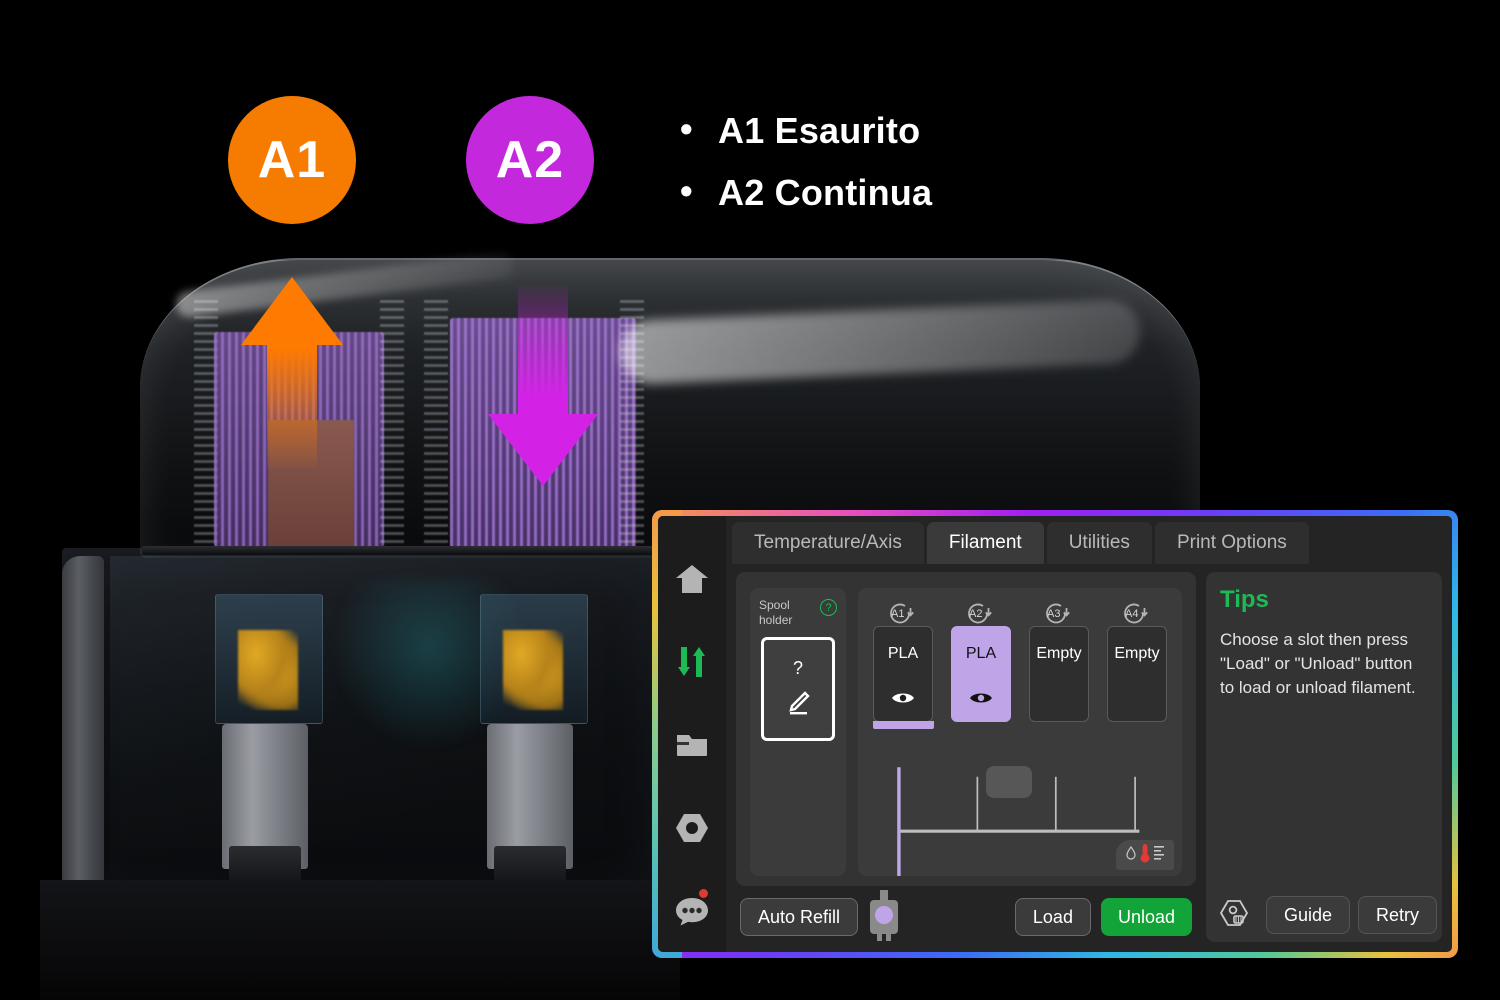 This screenshot has width=1500, height=1000. Describe the element at coordinates (981, 674) in the screenshot. I see `slot-a2-box: PLA` at that location.